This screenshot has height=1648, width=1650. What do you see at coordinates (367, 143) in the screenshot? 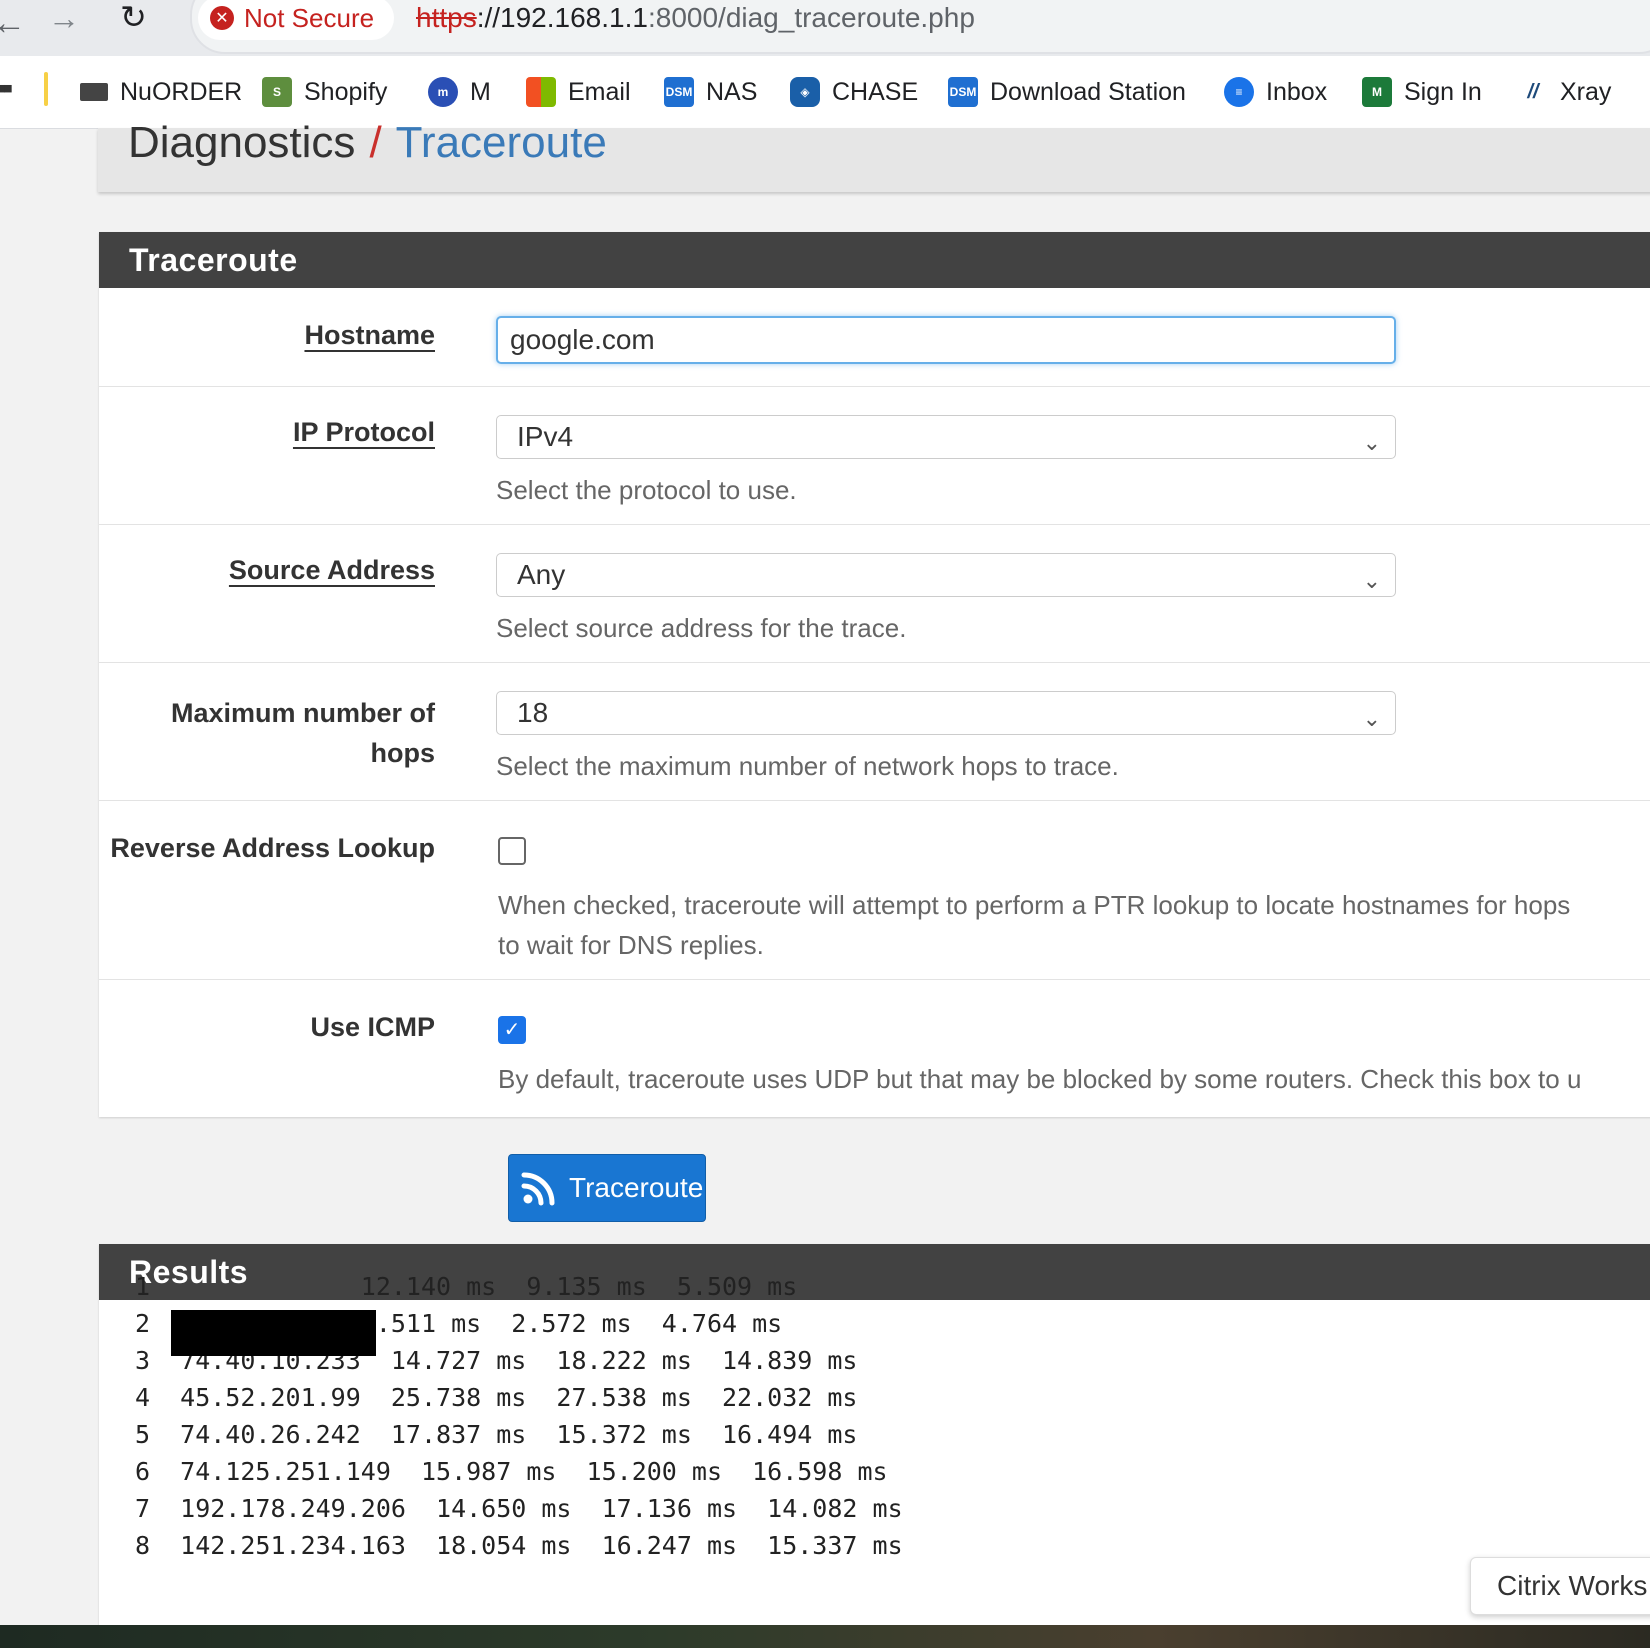
I see `breadcrumb: Diagnostics / Traceroute` at bounding box center [367, 143].